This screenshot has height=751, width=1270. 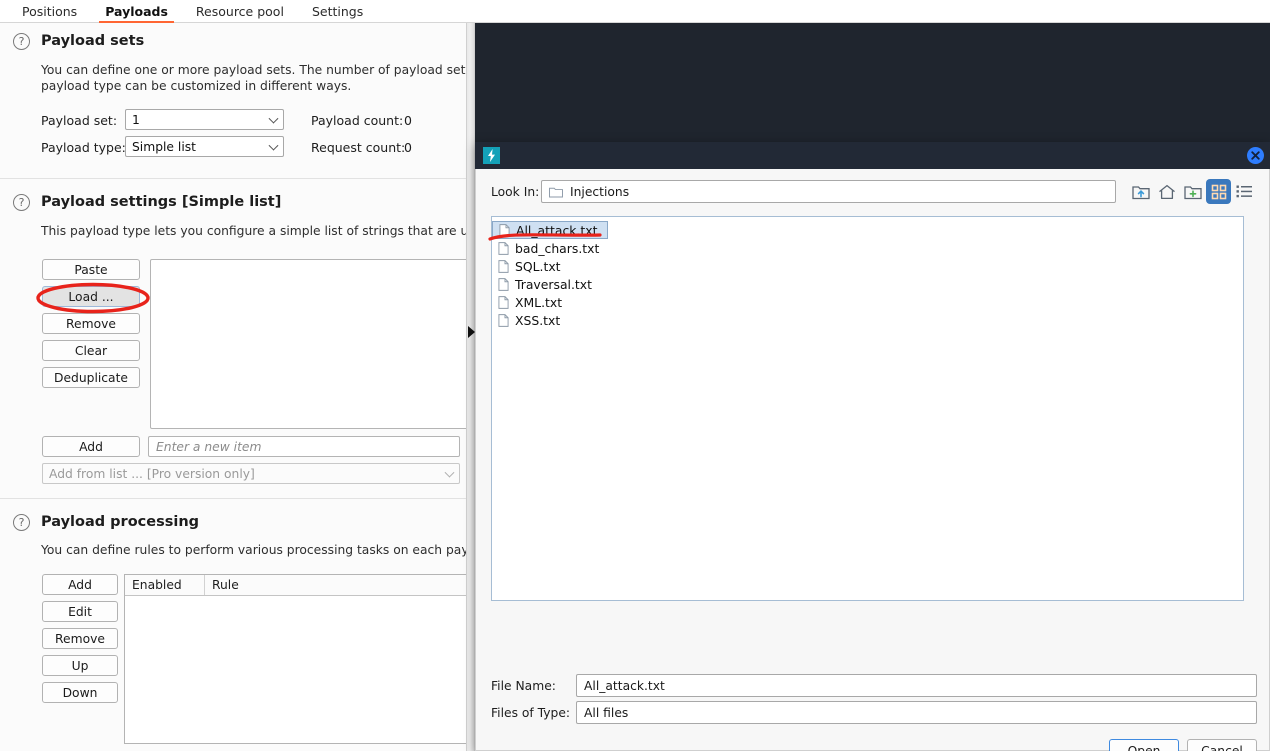 I want to click on home-icon, so click(x=1166, y=191).